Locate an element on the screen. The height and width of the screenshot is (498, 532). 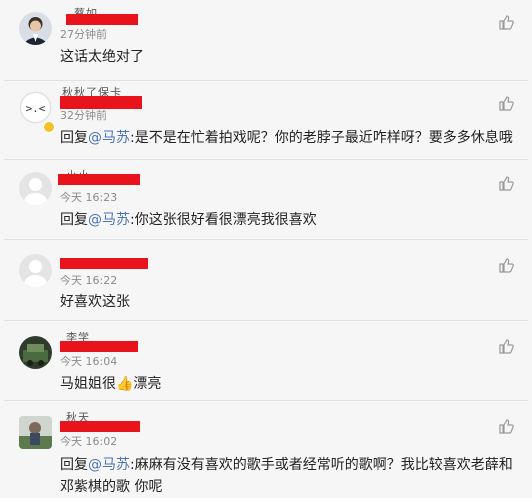
comment-time: 今天 16:04 is located at coordinates (89, 361).